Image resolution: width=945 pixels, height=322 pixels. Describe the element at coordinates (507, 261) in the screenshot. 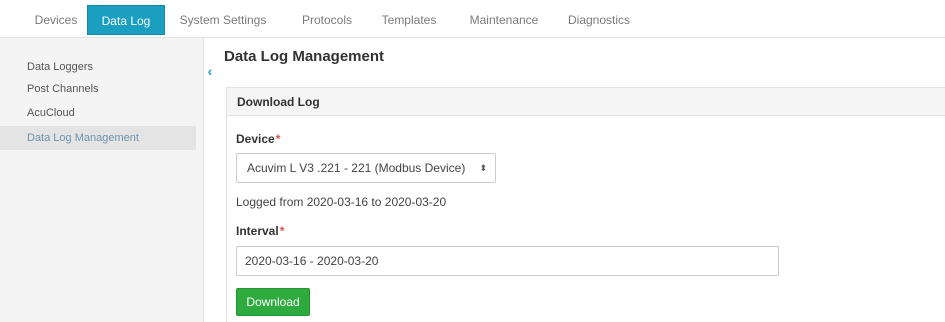

I see `interval-date-range-input` at that location.